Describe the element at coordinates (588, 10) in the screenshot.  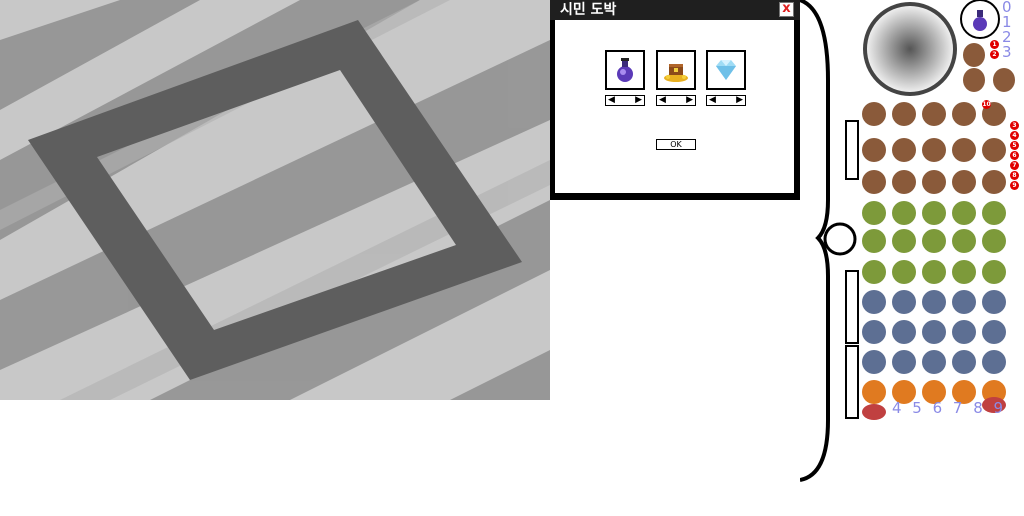
I see `dialog-title: 시민 도박` at that location.